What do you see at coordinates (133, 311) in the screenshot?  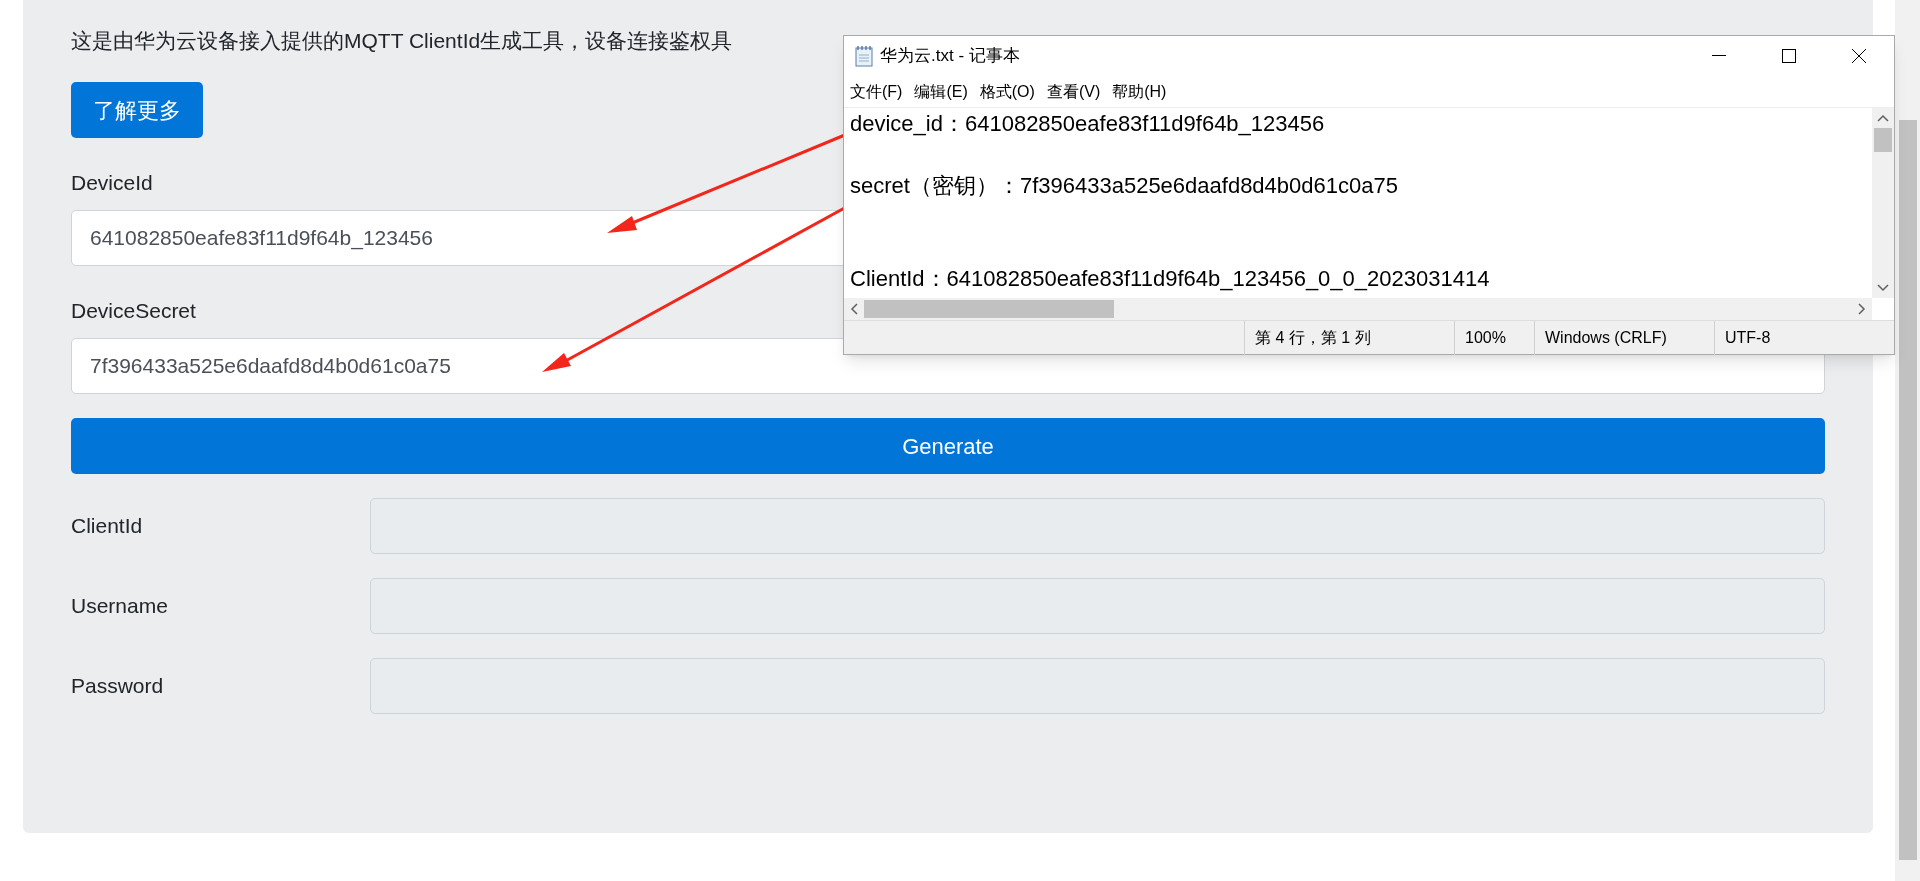 I see `field-label: DeviceSecret` at bounding box center [133, 311].